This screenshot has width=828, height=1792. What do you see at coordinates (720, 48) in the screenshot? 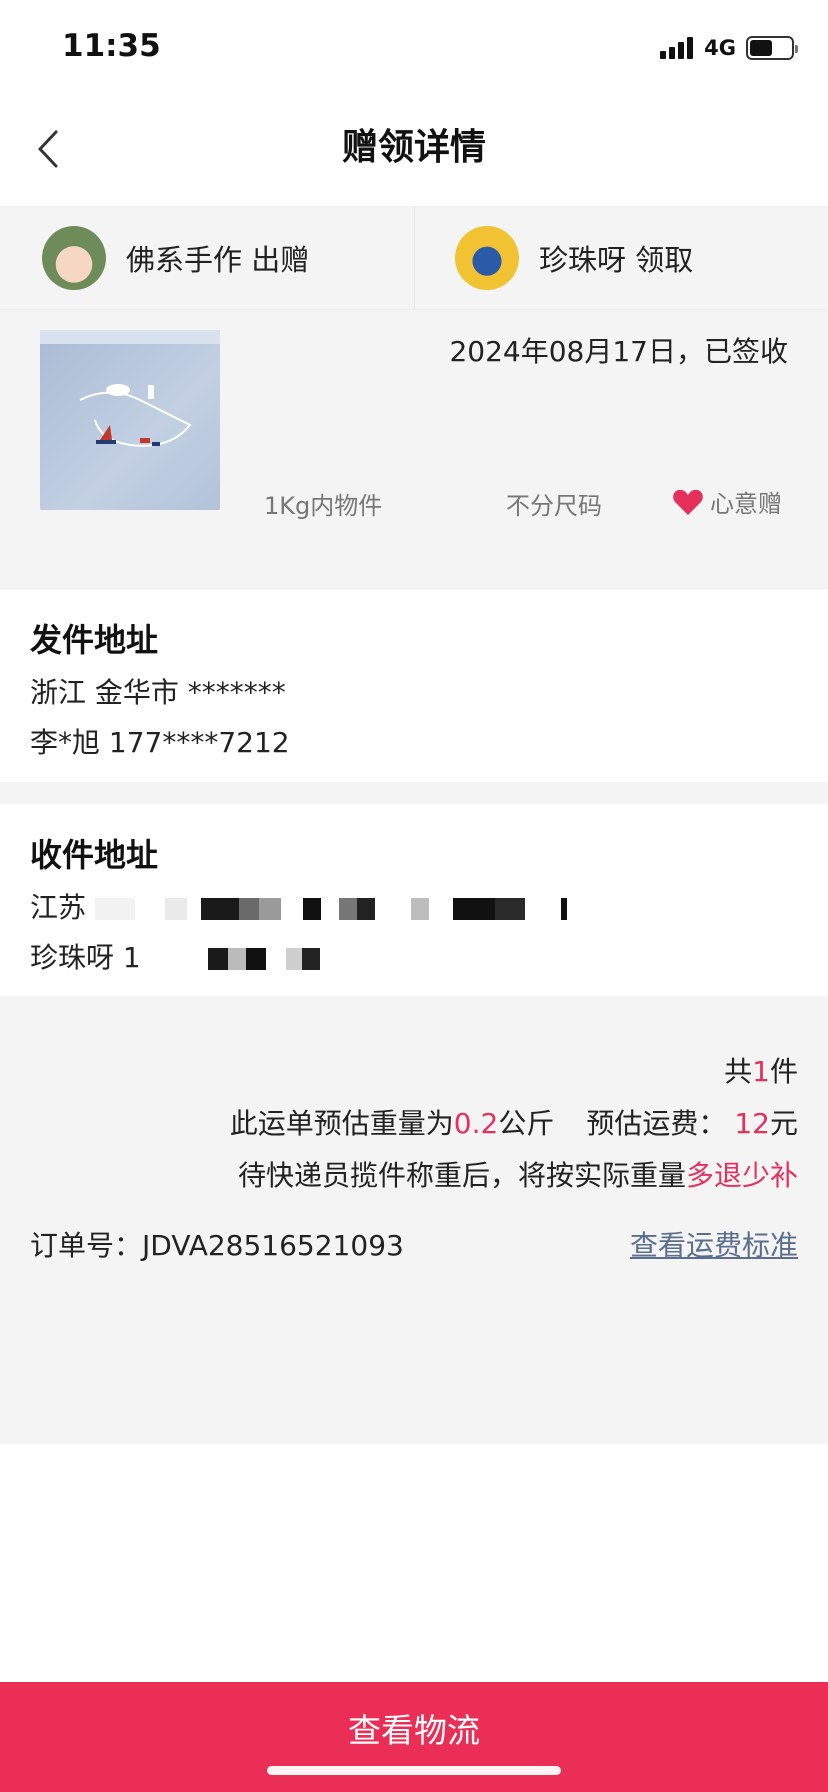
I see `network-type: 4G` at bounding box center [720, 48].